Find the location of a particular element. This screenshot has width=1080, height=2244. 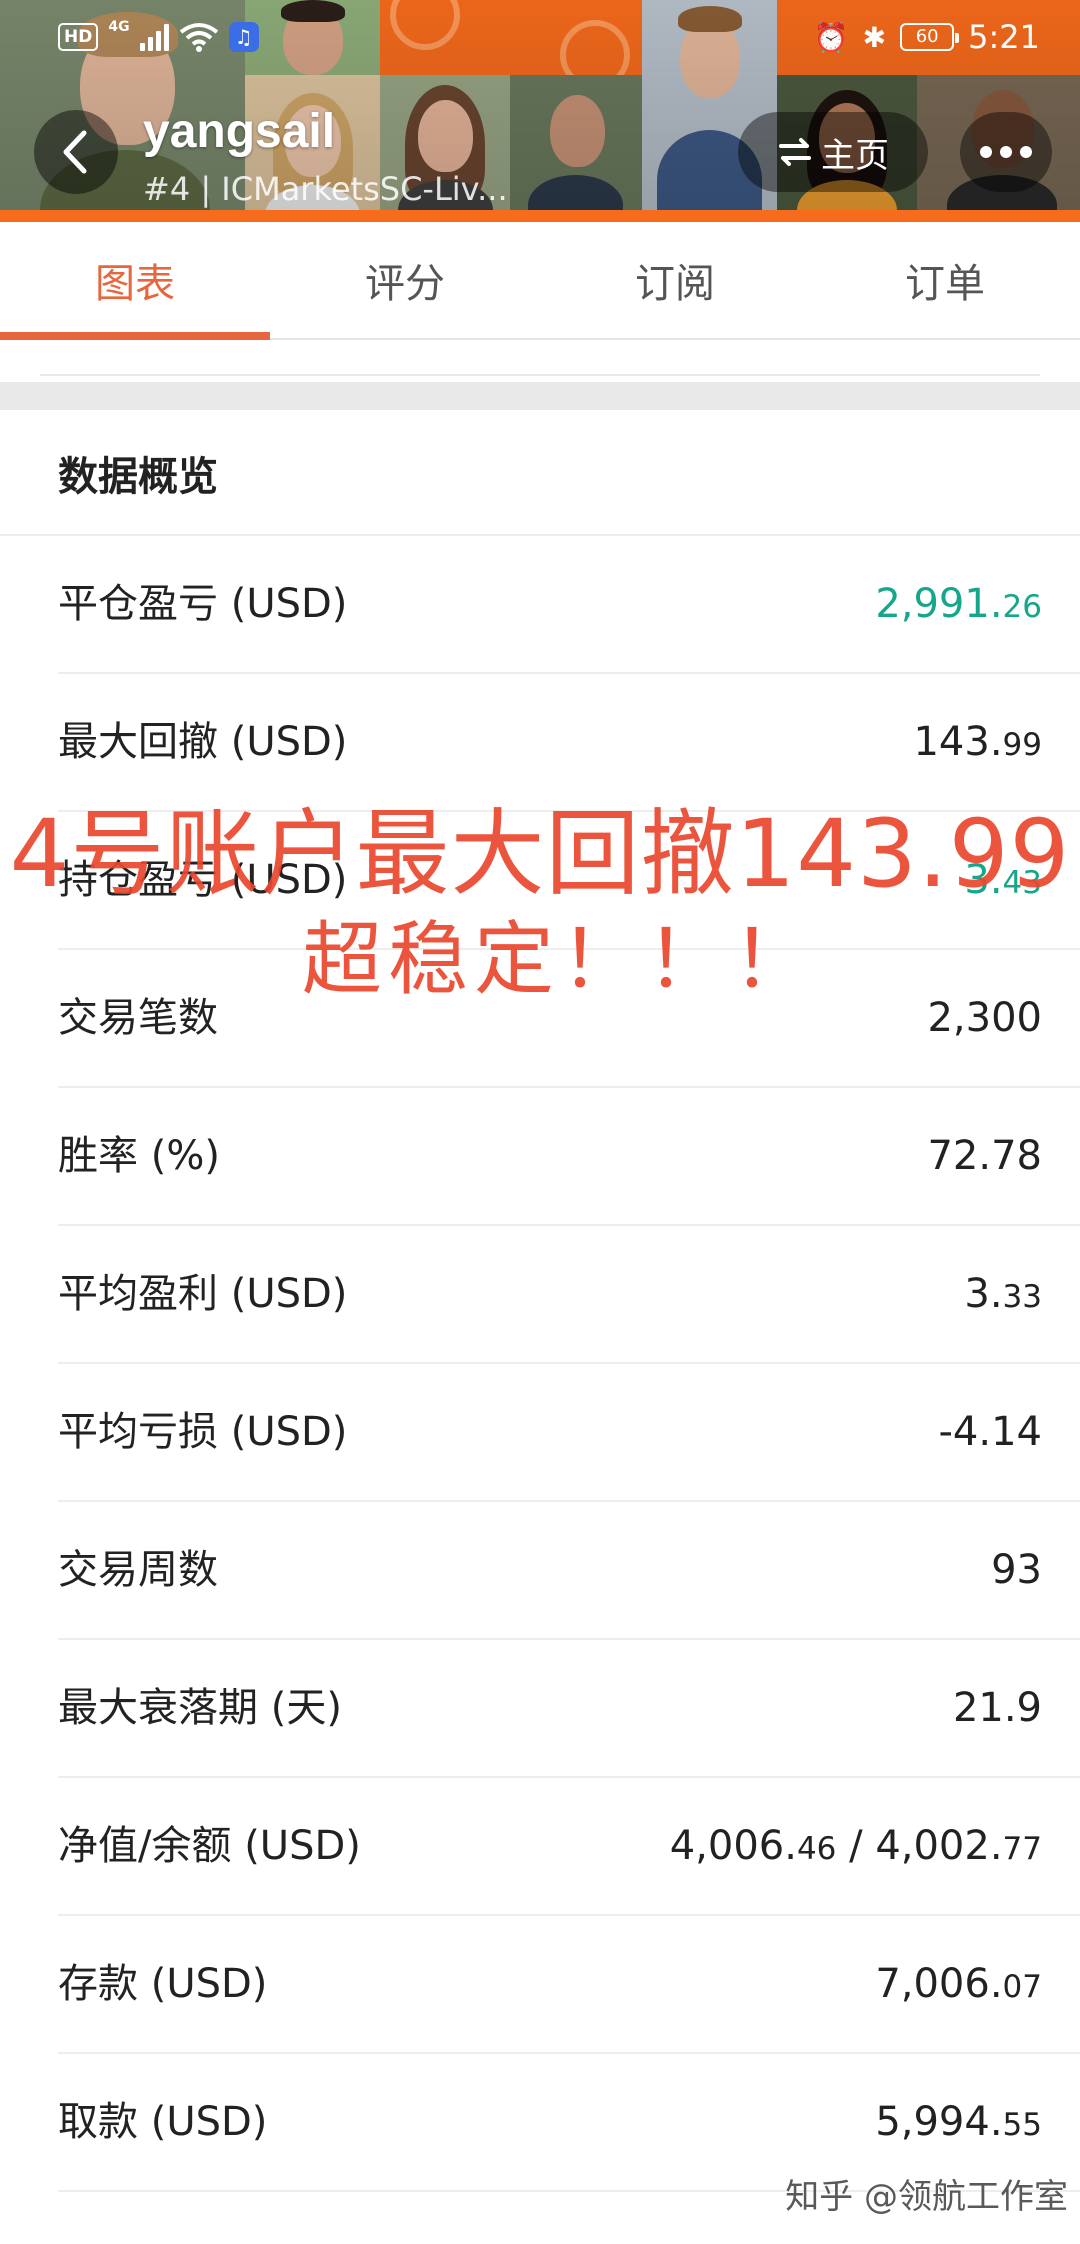

stat-row-max-drawdown: 最大回撤 (USD) 143.99 is located at coordinates (569, 743).